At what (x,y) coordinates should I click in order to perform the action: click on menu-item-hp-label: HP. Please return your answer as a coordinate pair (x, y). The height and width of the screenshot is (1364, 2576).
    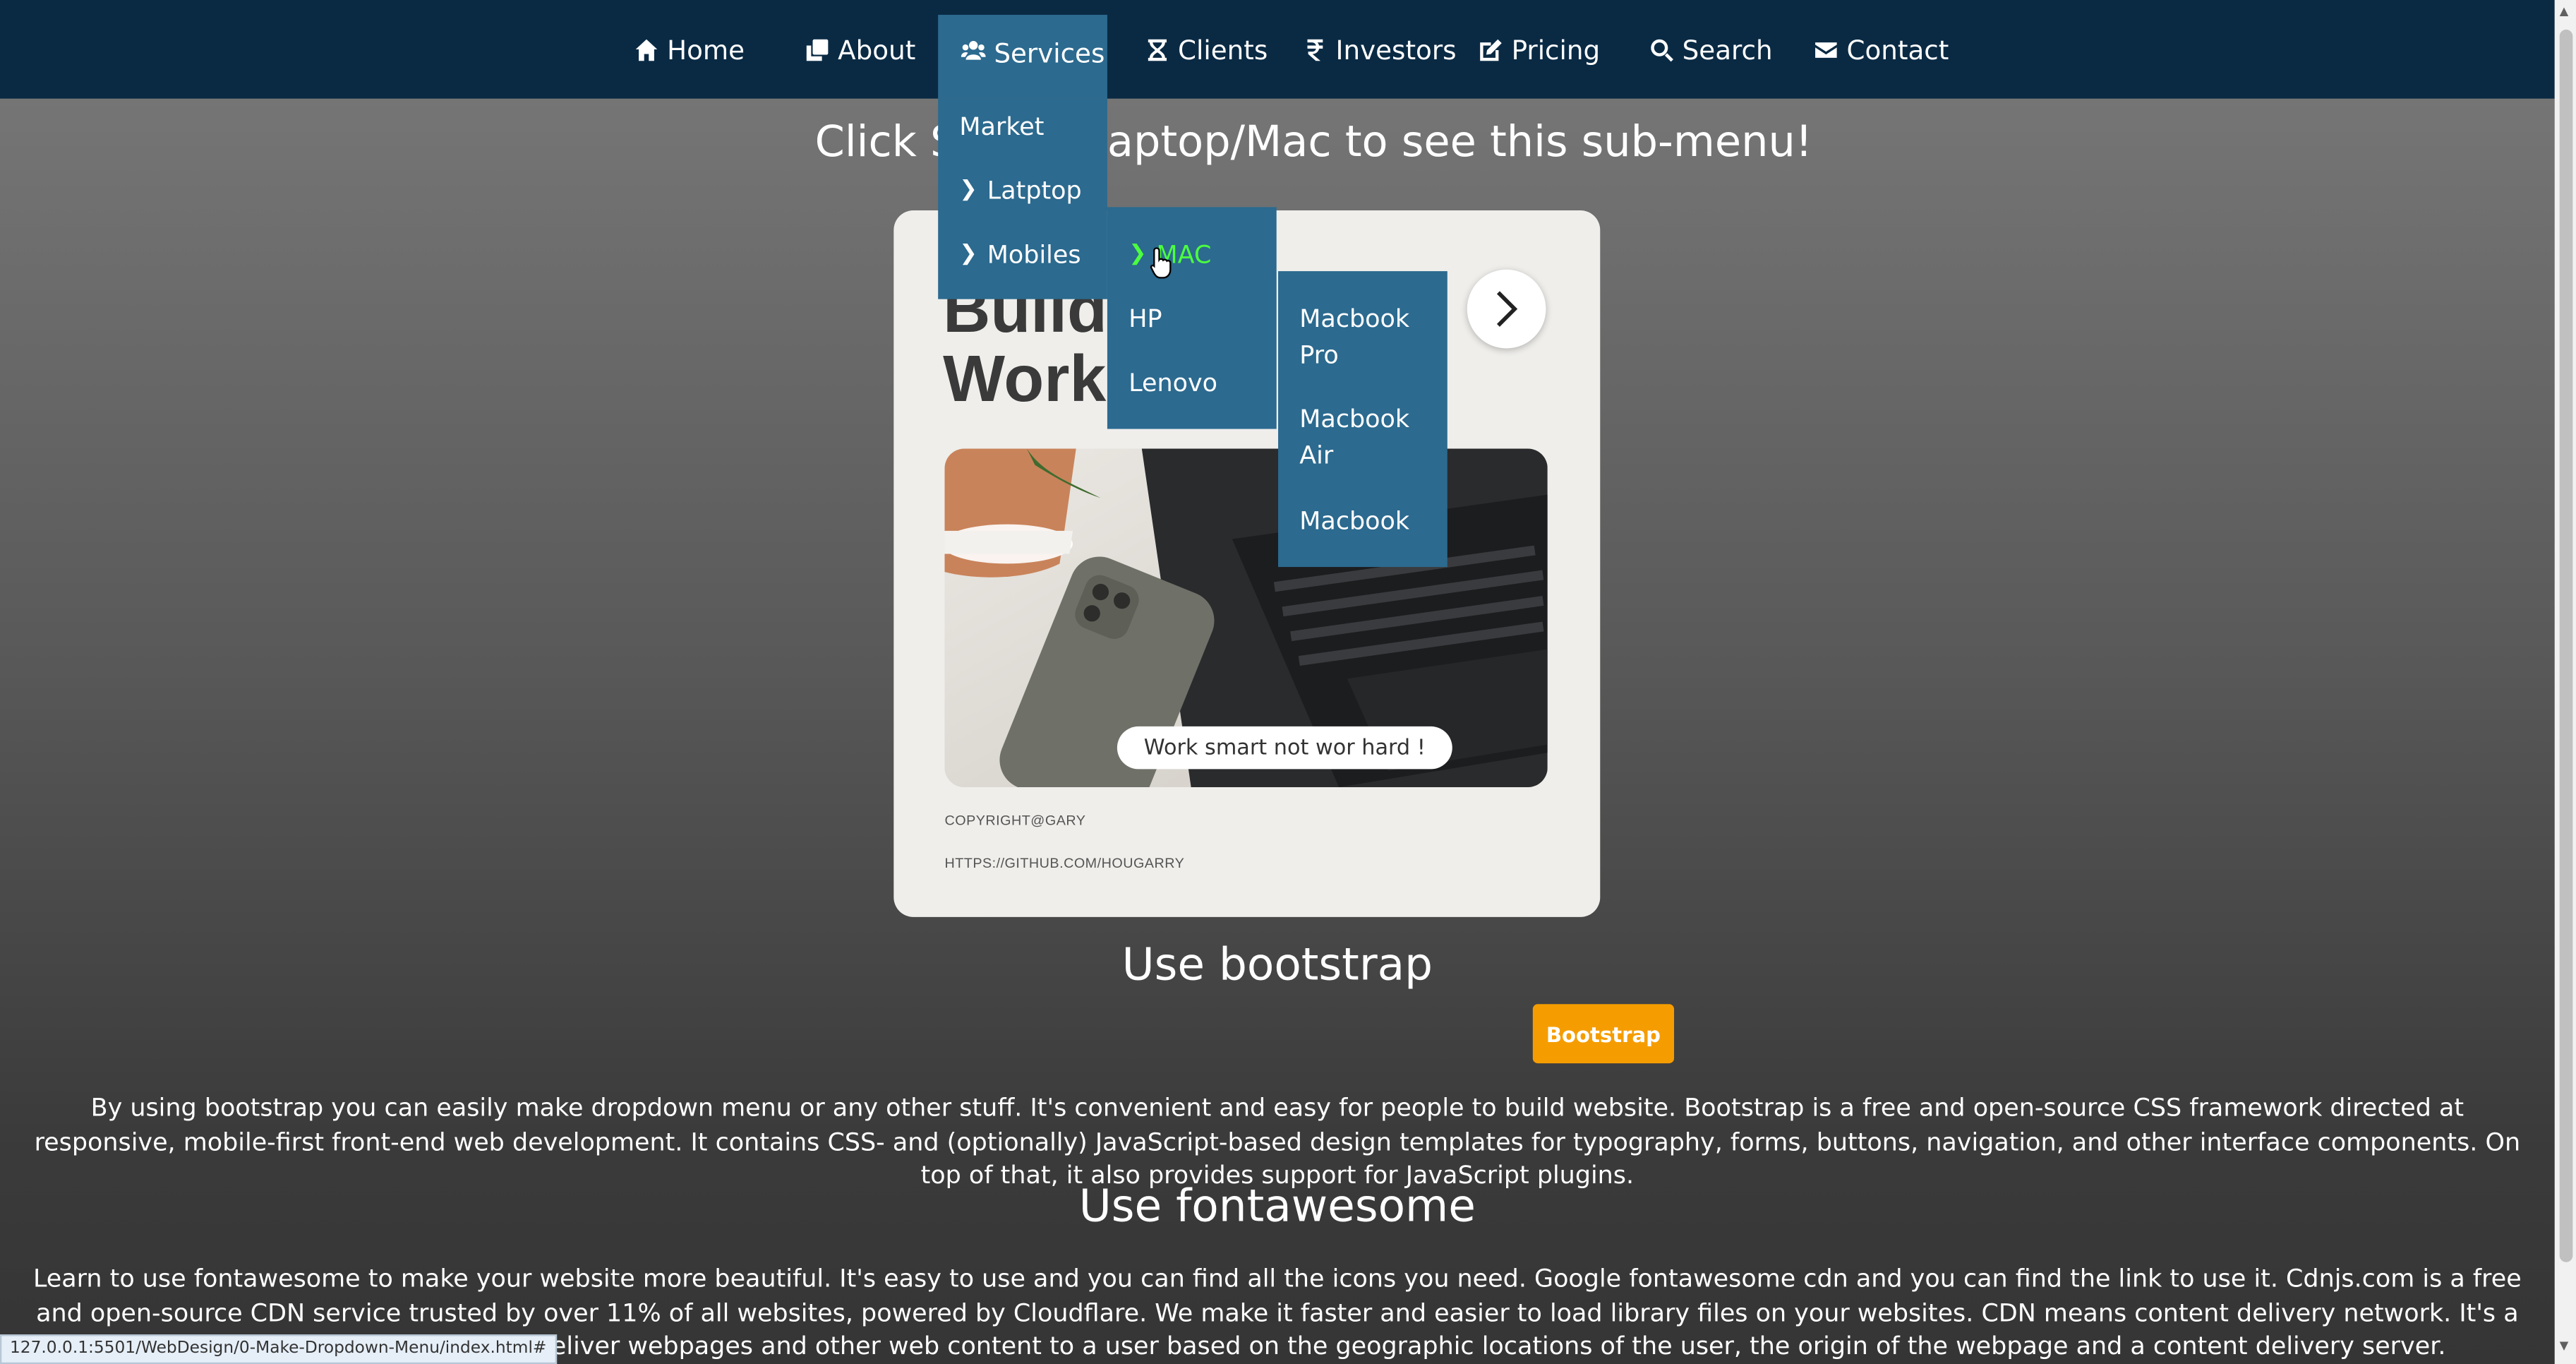
    Looking at the image, I should click on (1145, 319).